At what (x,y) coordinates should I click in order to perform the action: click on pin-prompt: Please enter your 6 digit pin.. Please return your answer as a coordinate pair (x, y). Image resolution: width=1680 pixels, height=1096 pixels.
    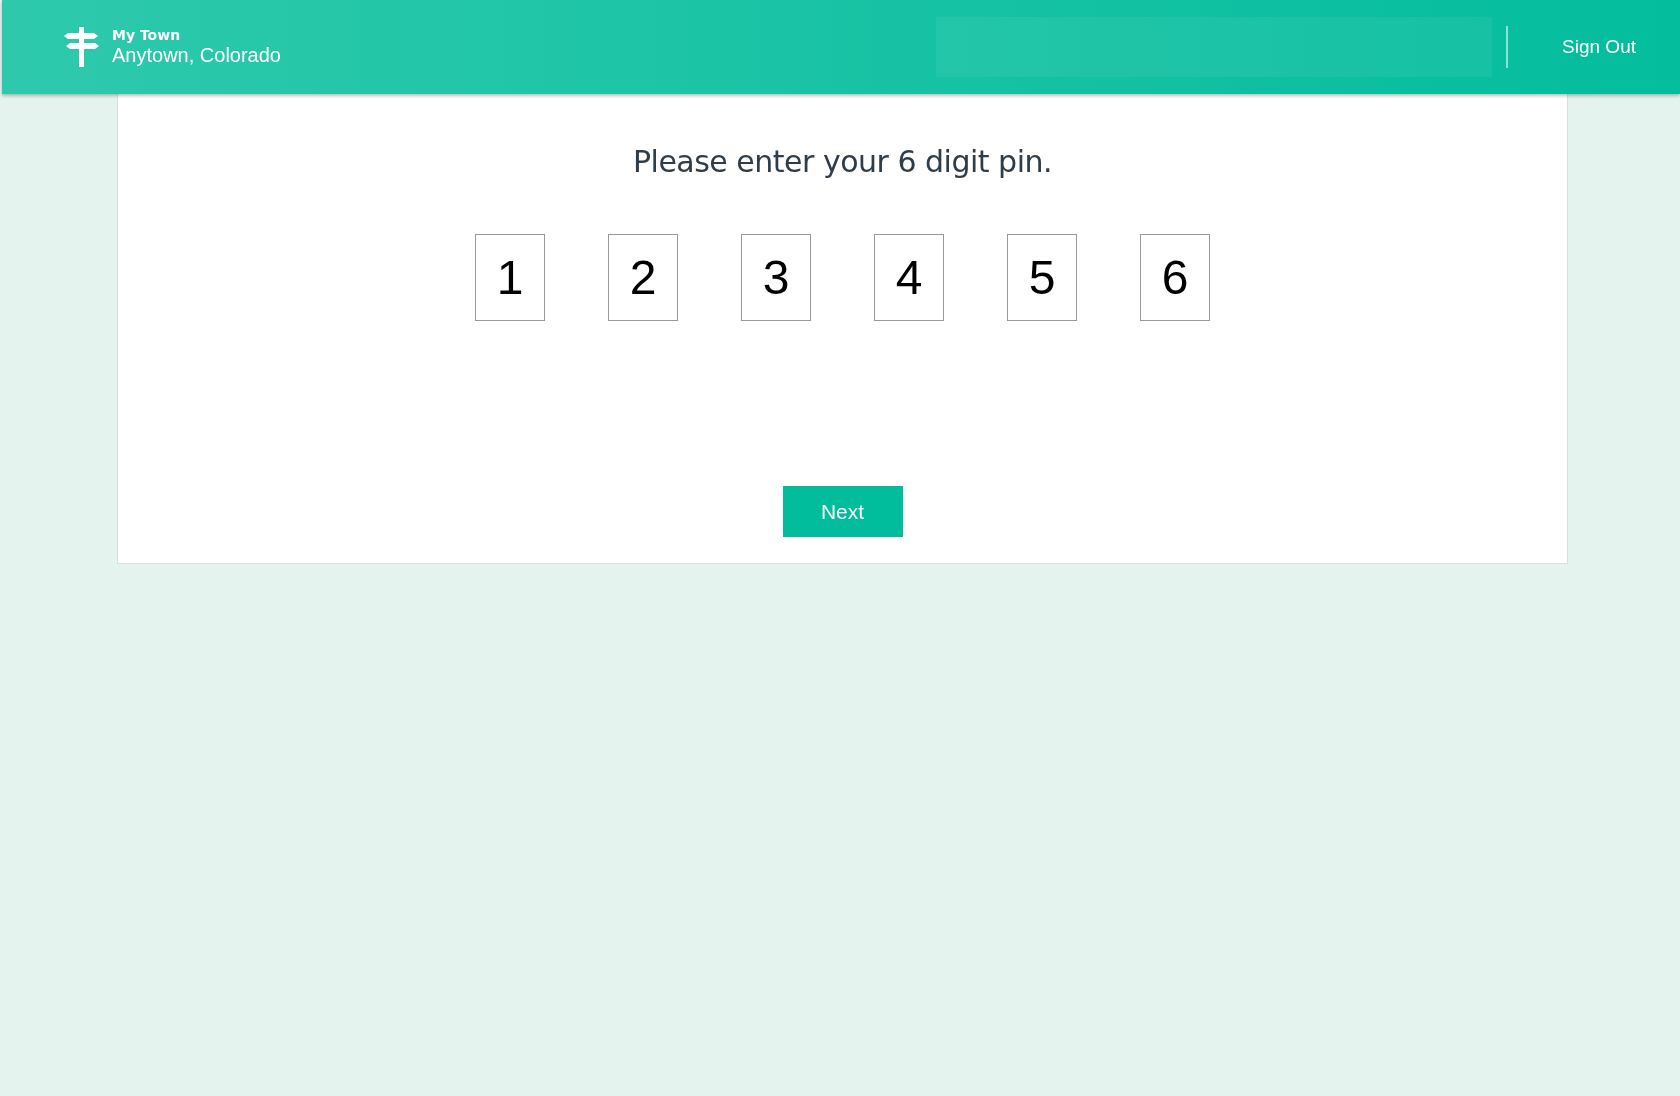
    Looking at the image, I should click on (842, 161).